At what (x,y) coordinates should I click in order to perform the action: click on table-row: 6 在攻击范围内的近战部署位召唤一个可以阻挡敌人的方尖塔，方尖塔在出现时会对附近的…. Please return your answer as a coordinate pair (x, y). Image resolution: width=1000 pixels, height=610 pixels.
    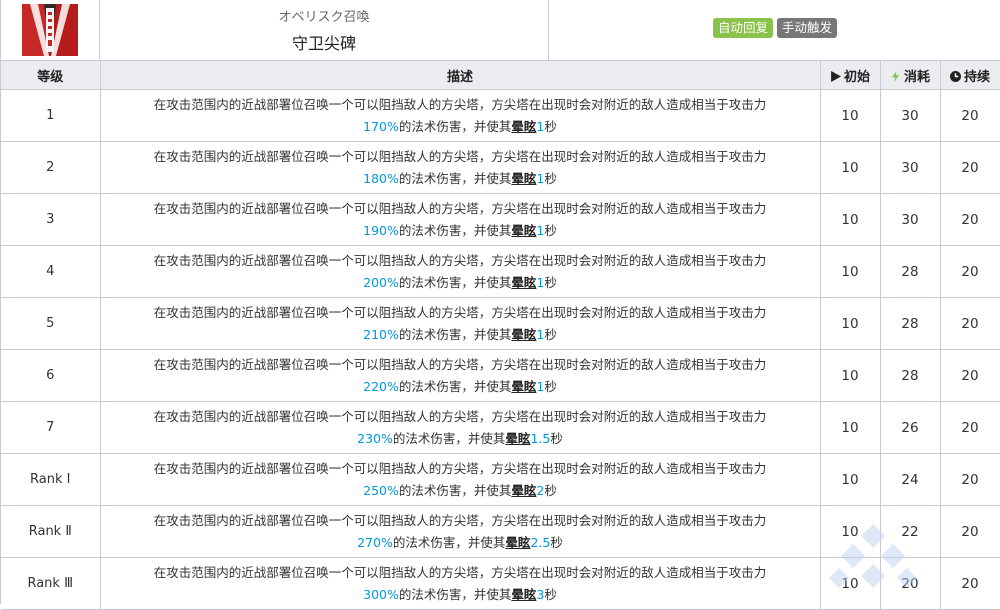
    Looking at the image, I should click on (500, 375).